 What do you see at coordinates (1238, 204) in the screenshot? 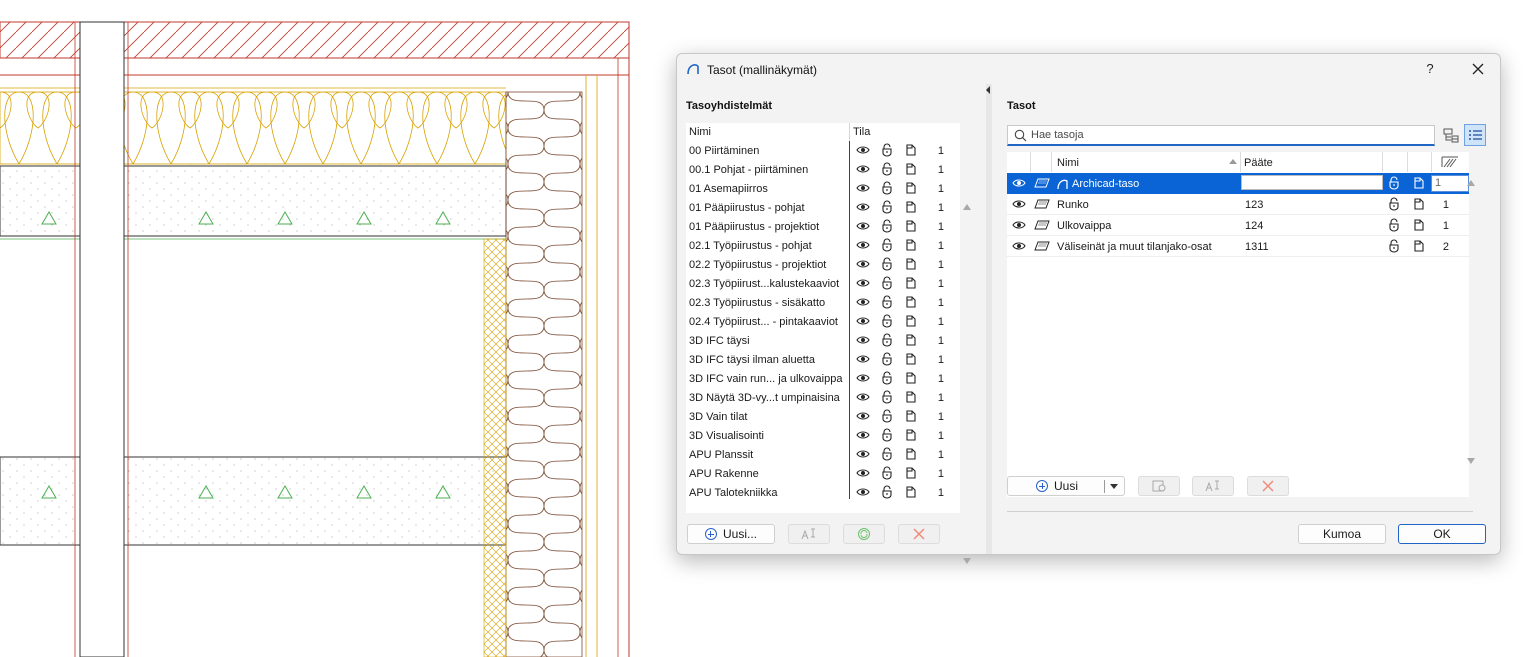
I see `table-row: Runko 123 1` at bounding box center [1238, 204].